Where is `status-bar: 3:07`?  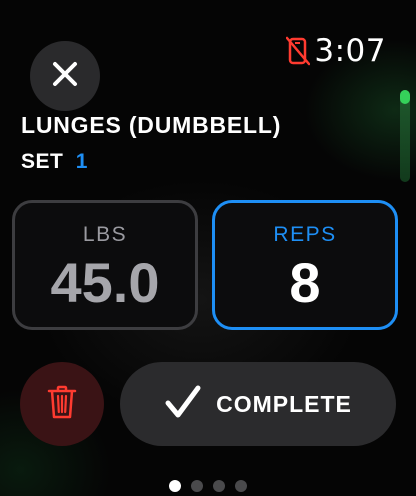
status-bar: 3:07 is located at coordinates (336, 51).